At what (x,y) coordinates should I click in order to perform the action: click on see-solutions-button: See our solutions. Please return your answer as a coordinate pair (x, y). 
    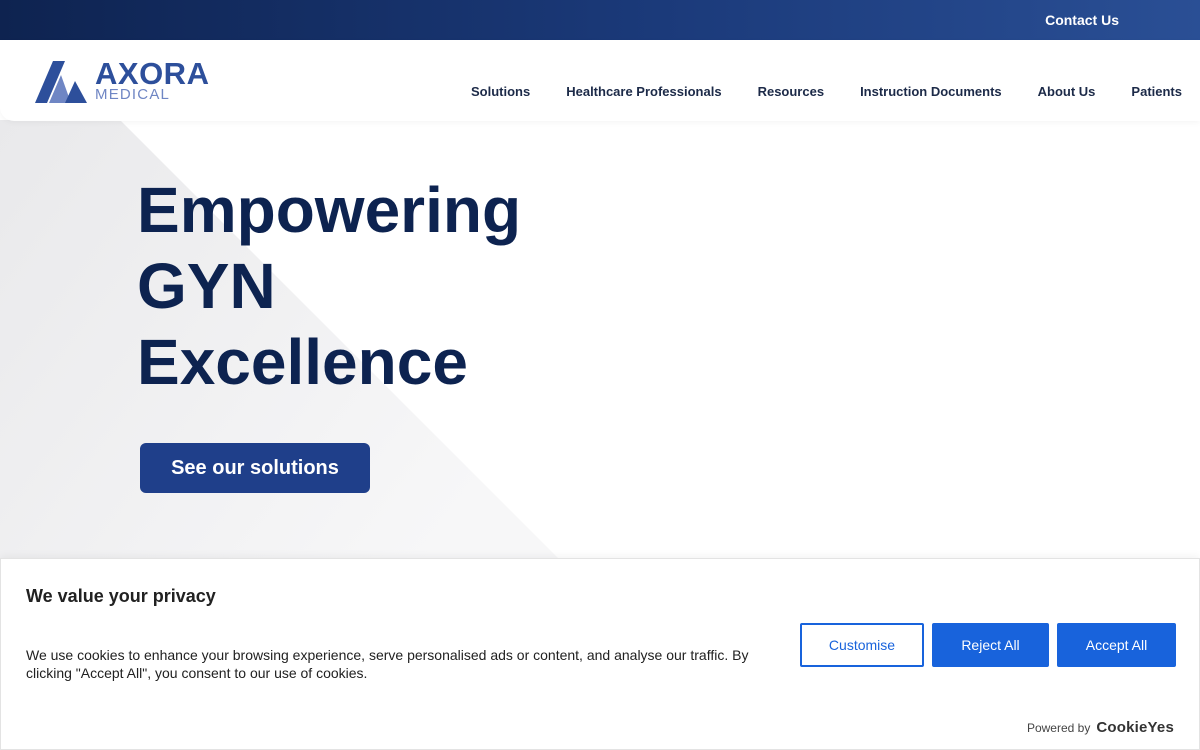
    Looking at the image, I should click on (255, 468).